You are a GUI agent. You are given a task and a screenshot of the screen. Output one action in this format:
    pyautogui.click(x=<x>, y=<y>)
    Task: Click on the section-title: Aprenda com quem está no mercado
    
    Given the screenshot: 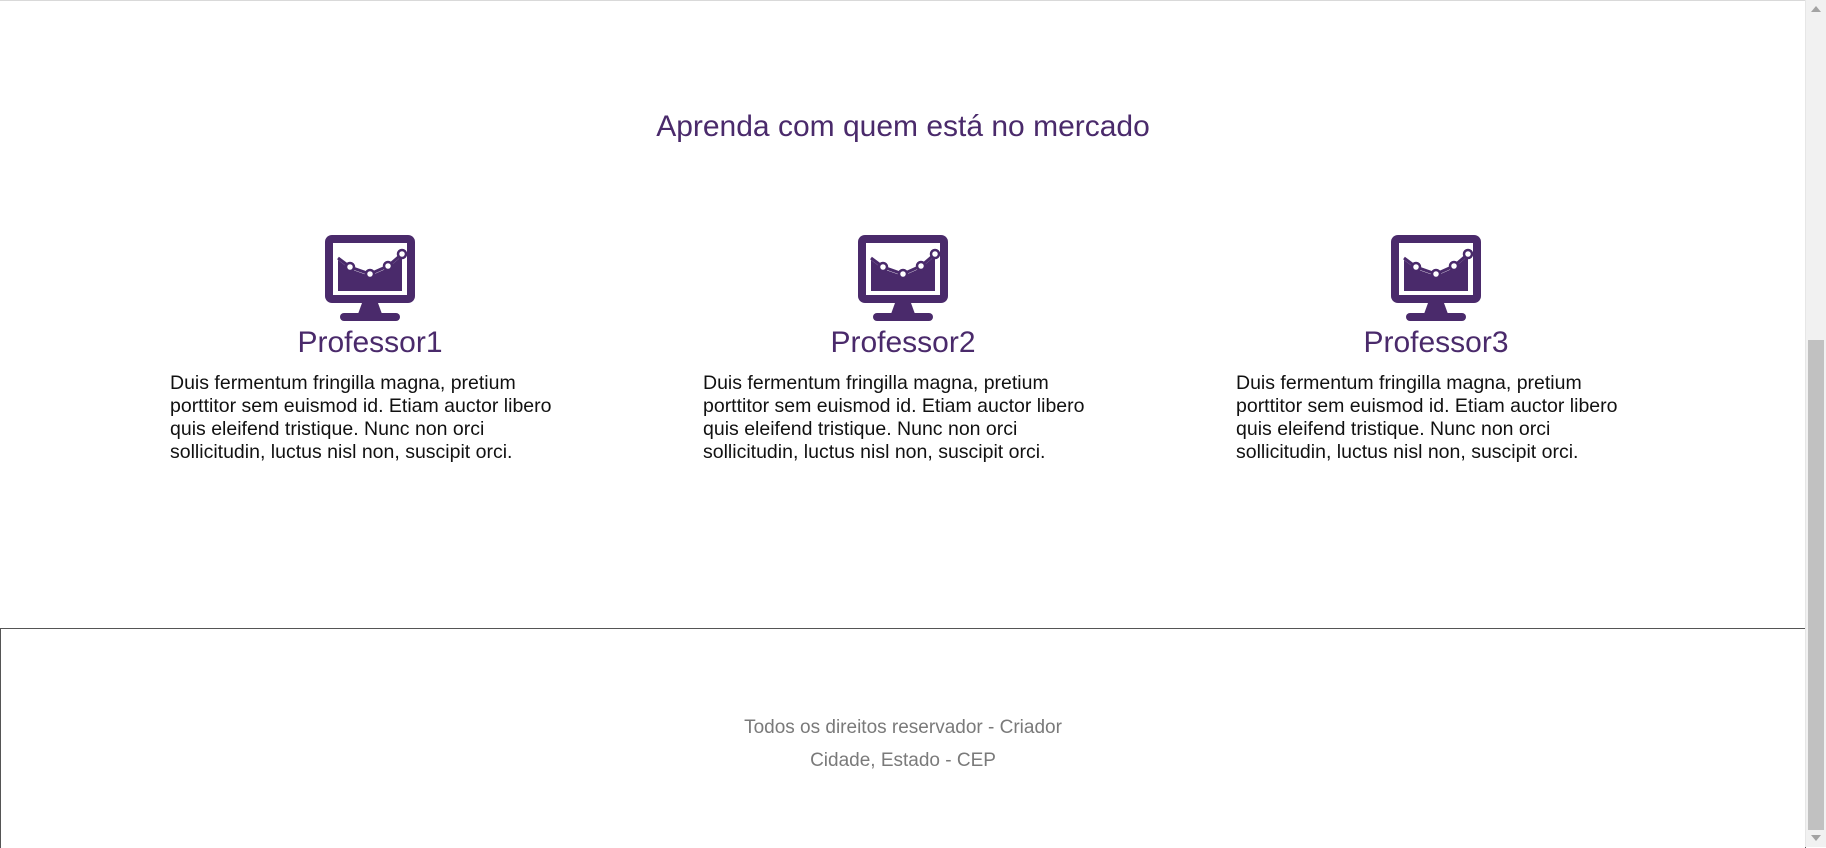 What is the action you would take?
    pyautogui.click(x=903, y=126)
    